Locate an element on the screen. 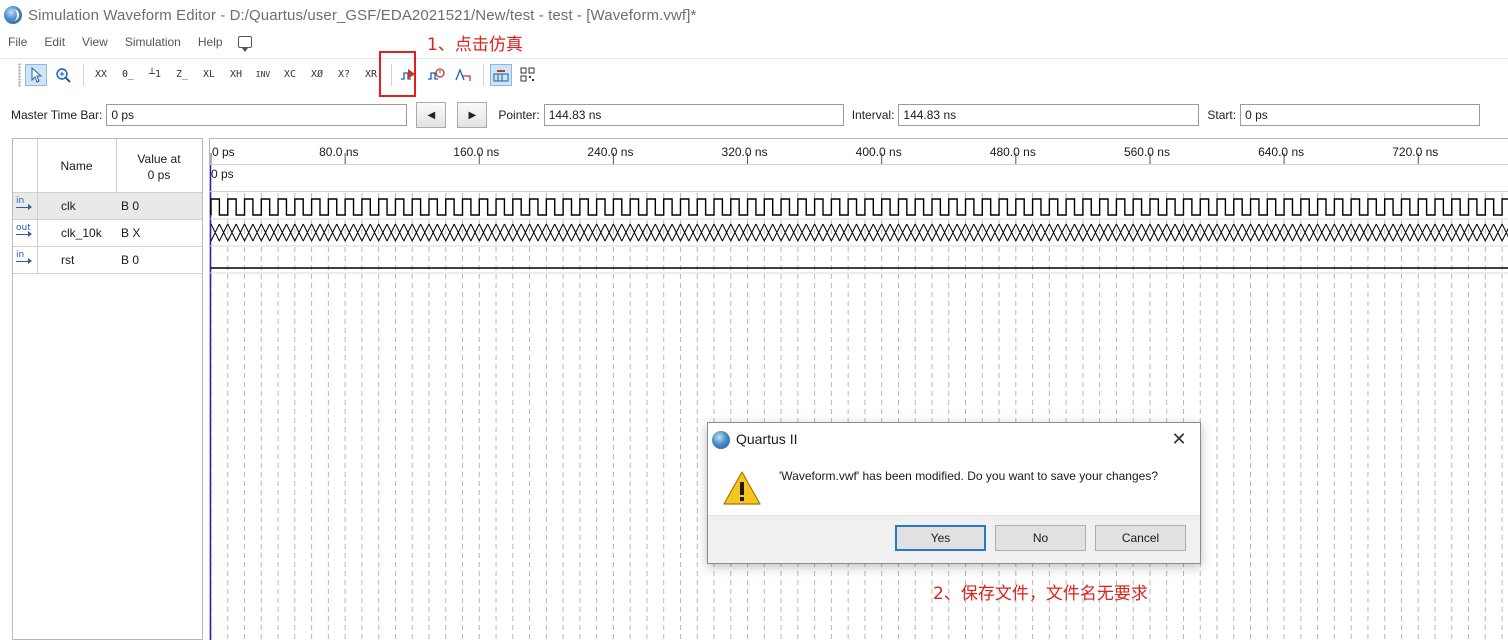 The image size is (1508, 640). dialog-title: Quartus II is located at coordinates (767, 439).